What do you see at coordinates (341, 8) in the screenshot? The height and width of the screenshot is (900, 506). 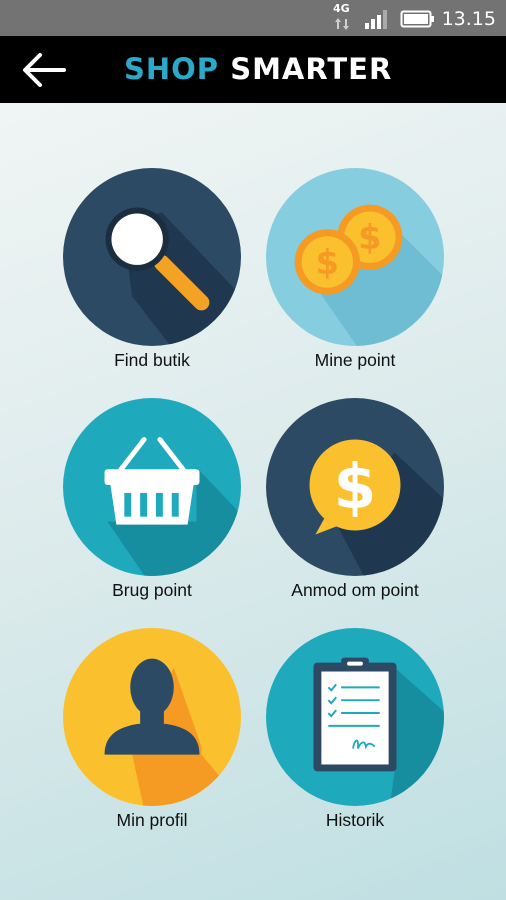 I see `network-type-label: 4G` at bounding box center [341, 8].